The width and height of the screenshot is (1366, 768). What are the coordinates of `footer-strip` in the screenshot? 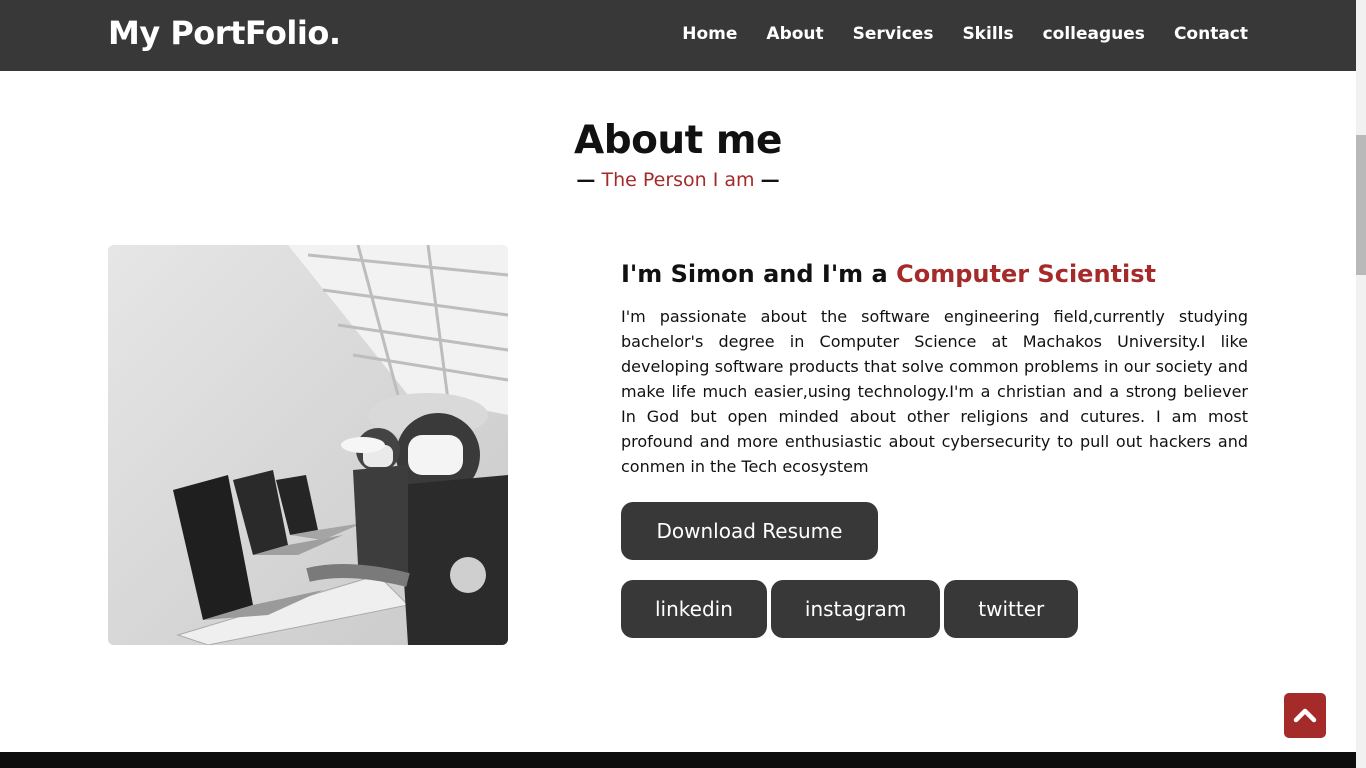 It's located at (678, 760).